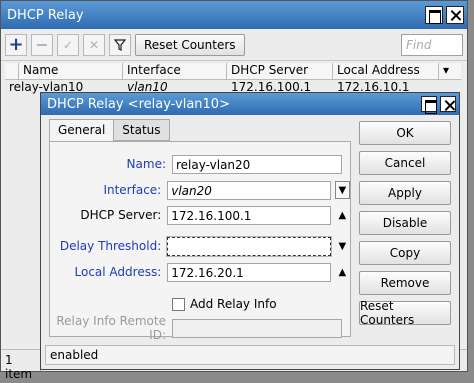  Describe the element at coordinates (42, 44) in the screenshot. I see `minus-icon: −` at that location.